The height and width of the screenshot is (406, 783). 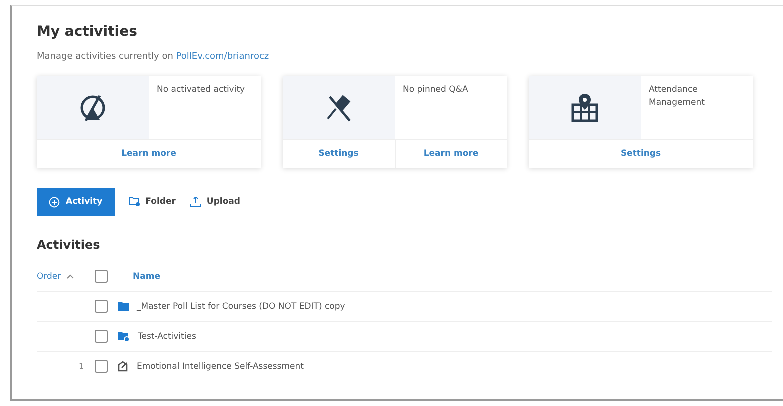 What do you see at coordinates (134, 202) in the screenshot?
I see `add-folder-icon` at bounding box center [134, 202].